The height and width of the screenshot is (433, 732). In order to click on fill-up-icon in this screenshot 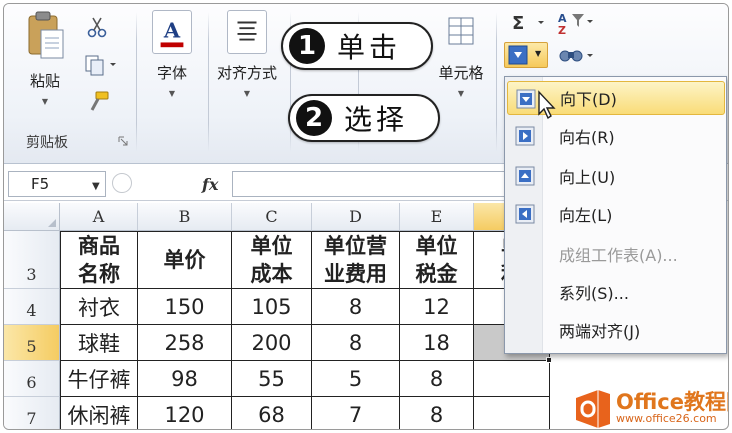, I will do `click(525, 176)`.